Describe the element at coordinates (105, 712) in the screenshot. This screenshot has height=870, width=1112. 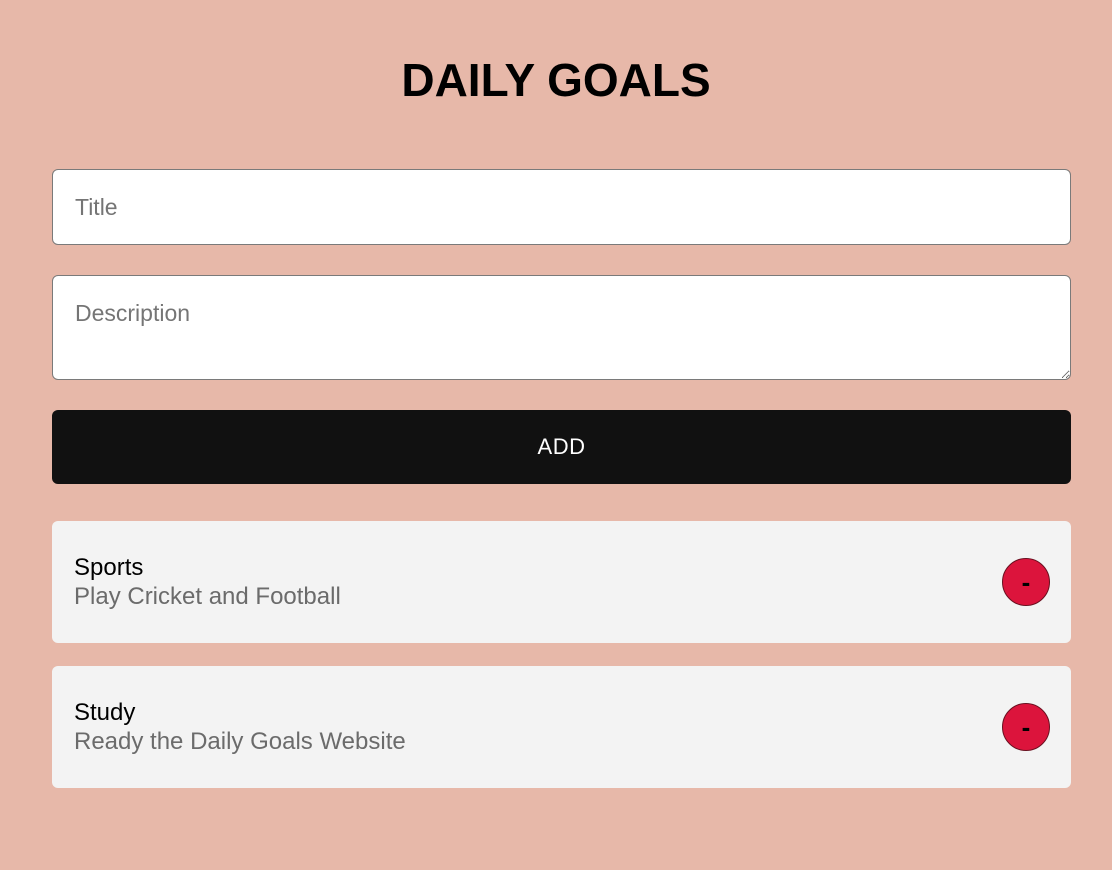
I see `goal-title: Study` at that location.